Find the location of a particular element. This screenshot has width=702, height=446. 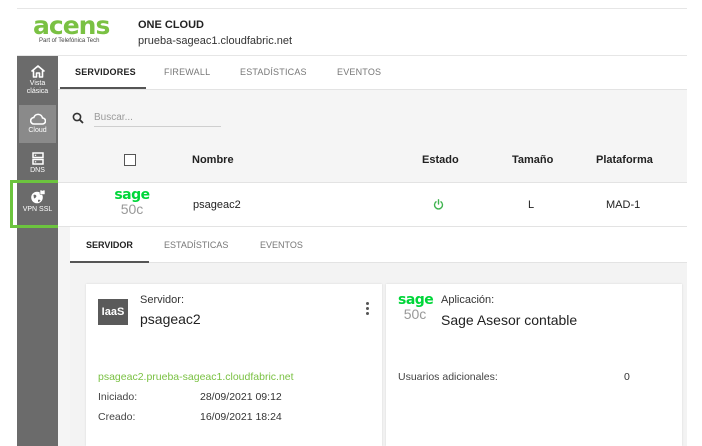

project-title: ONE CLOUD is located at coordinates (171, 25).